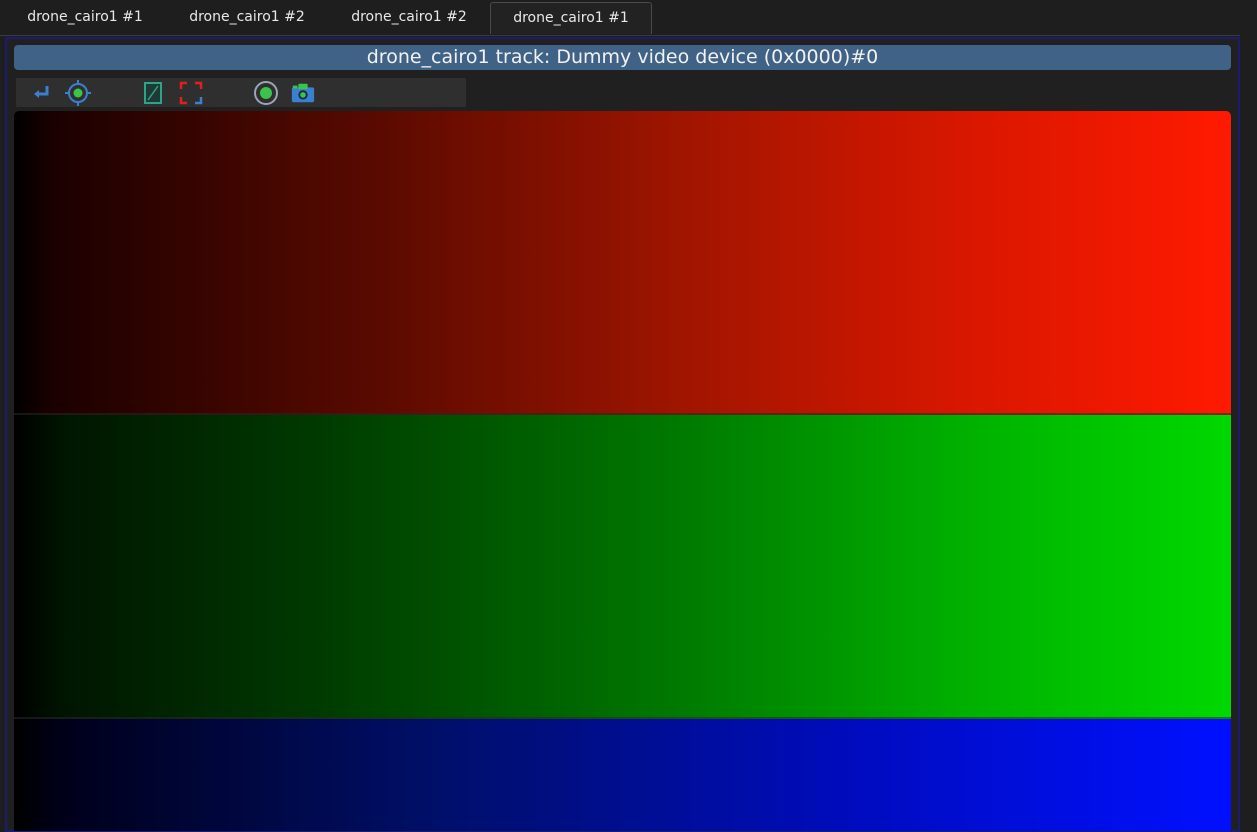 The image size is (1257, 832). I want to click on return-icon, so click(41, 93).